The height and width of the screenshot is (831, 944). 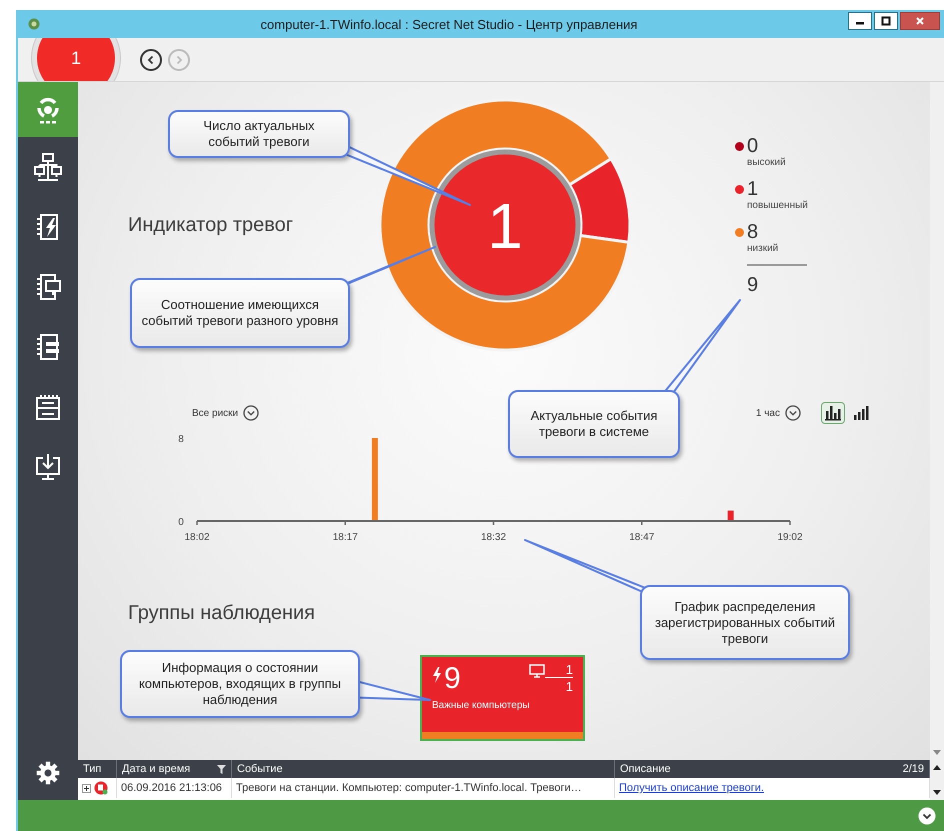 I want to click on axis-tick-label: 8, so click(x=181, y=439).